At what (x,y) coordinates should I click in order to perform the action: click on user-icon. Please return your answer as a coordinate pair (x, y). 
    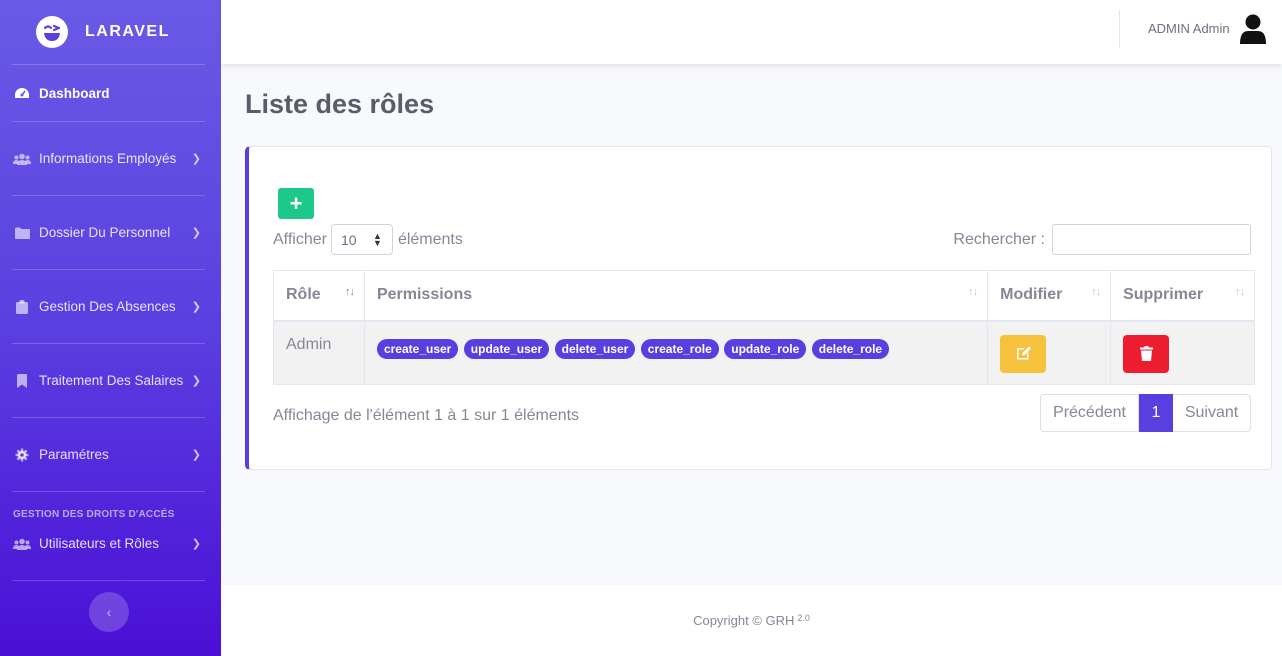
    Looking at the image, I should click on (1253, 31).